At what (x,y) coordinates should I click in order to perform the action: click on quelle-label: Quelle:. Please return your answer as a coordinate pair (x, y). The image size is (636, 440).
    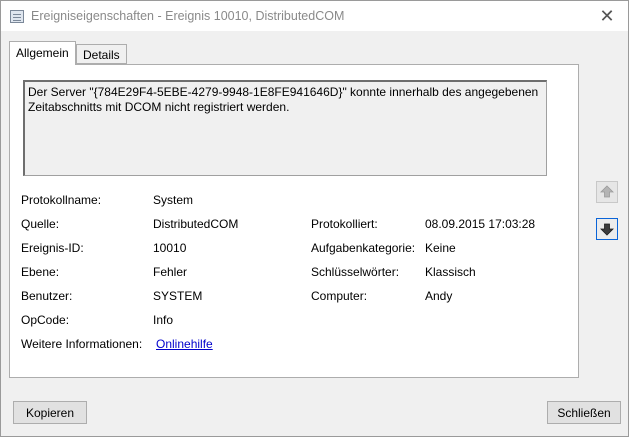
    Looking at the image, I should click on (40, 224).